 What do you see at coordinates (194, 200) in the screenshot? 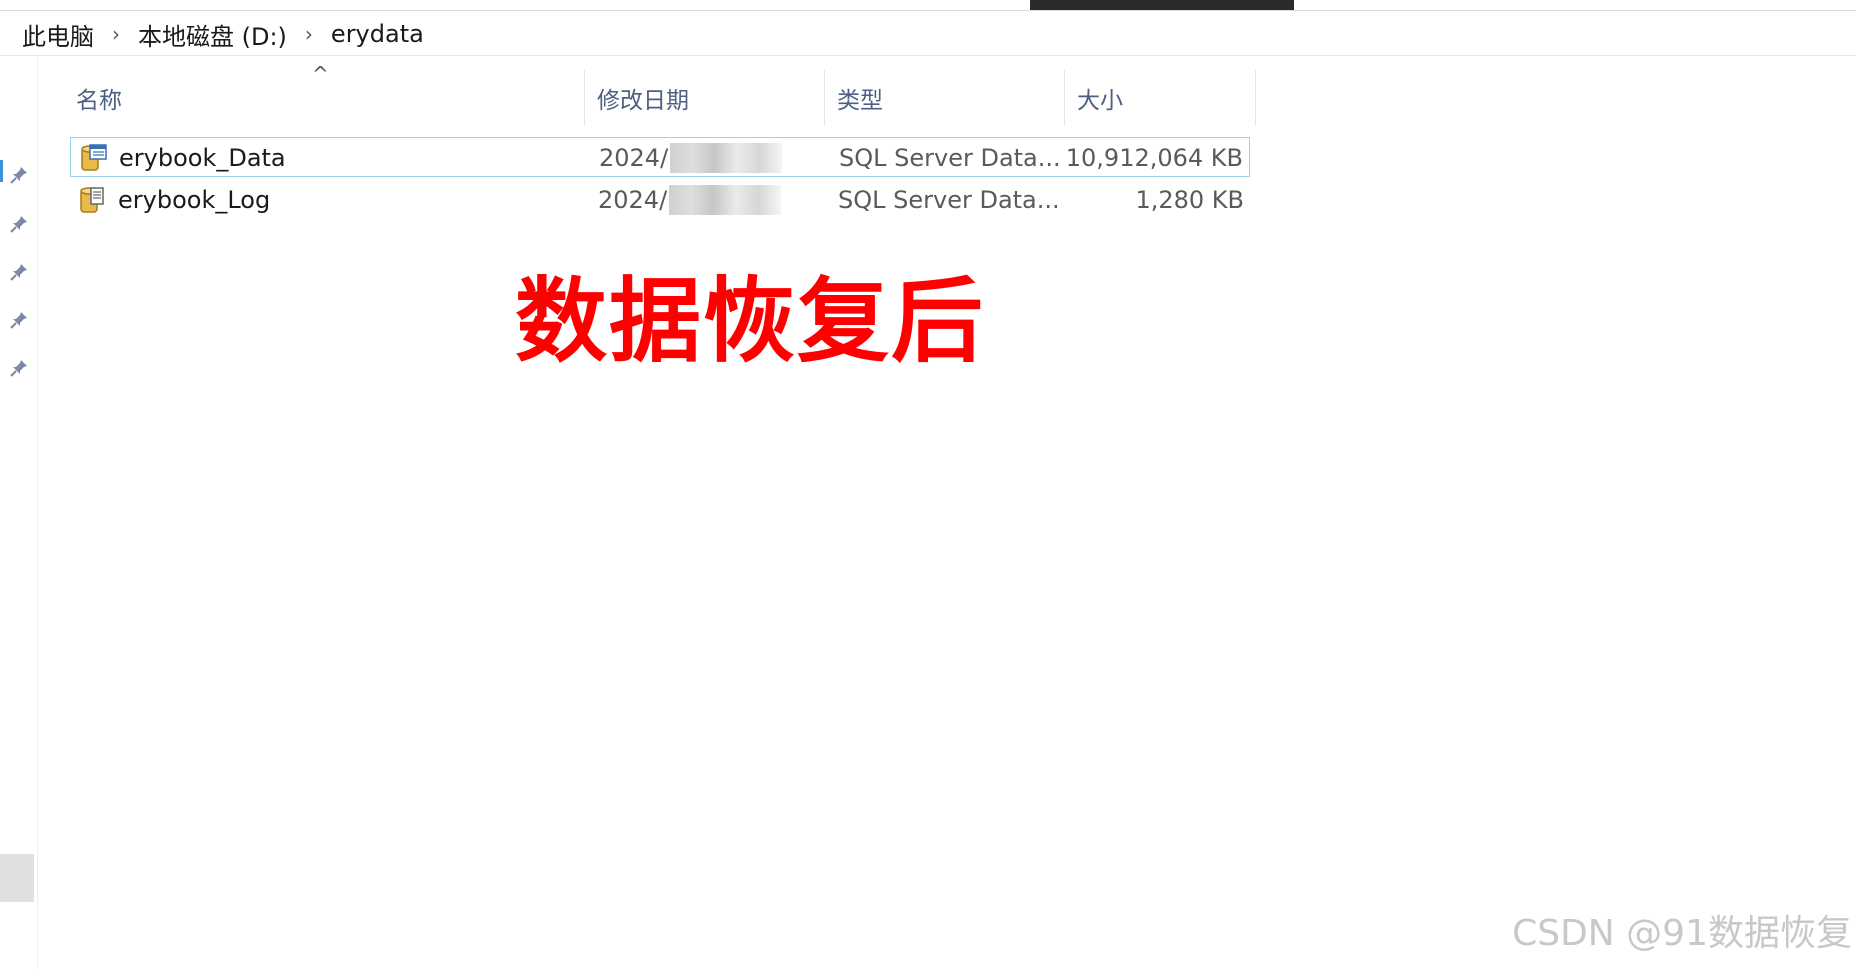
I see `file-name: erybook_Log` at bounding box center [194, 200].